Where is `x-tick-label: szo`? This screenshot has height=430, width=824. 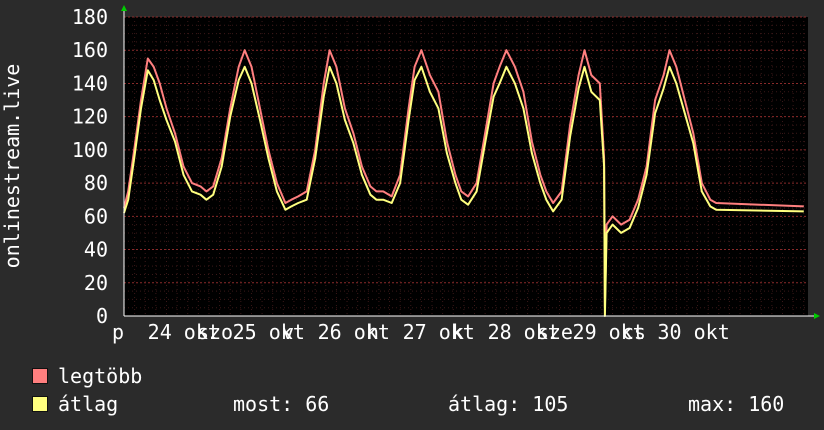
x-tick-label: szo is located at coordinates (215, 332).